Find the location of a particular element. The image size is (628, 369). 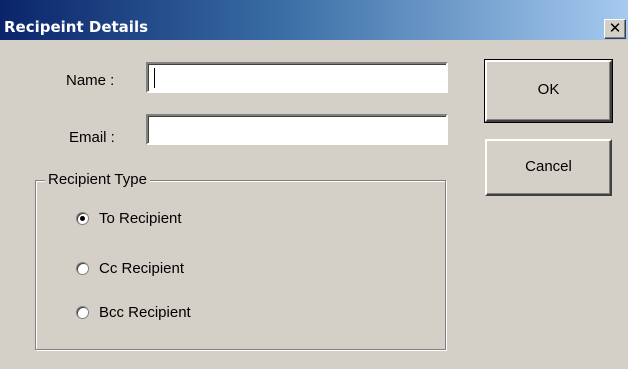

radio-label-bcc: Bcc Recipient is located at coordinates (145, 312).